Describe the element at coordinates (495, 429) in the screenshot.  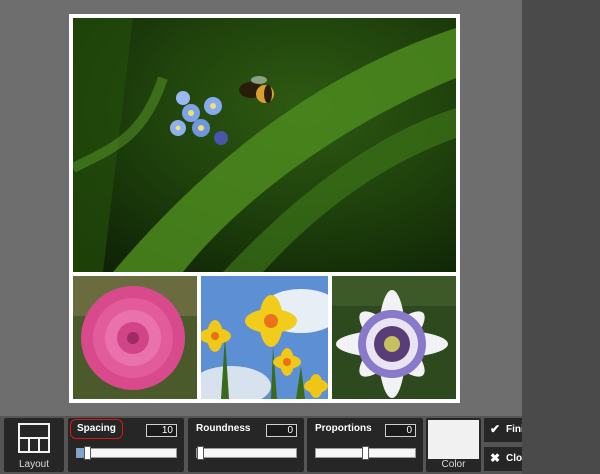
I see `checkmark-icon: ✔` at that location.